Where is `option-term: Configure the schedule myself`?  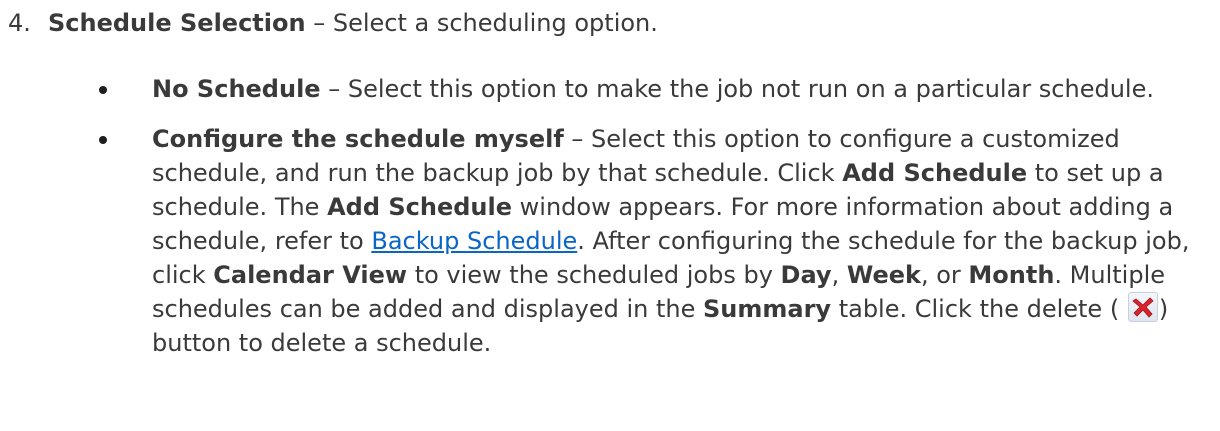
option-term: Configure the schedule myself is located at coordinates (358, 139).